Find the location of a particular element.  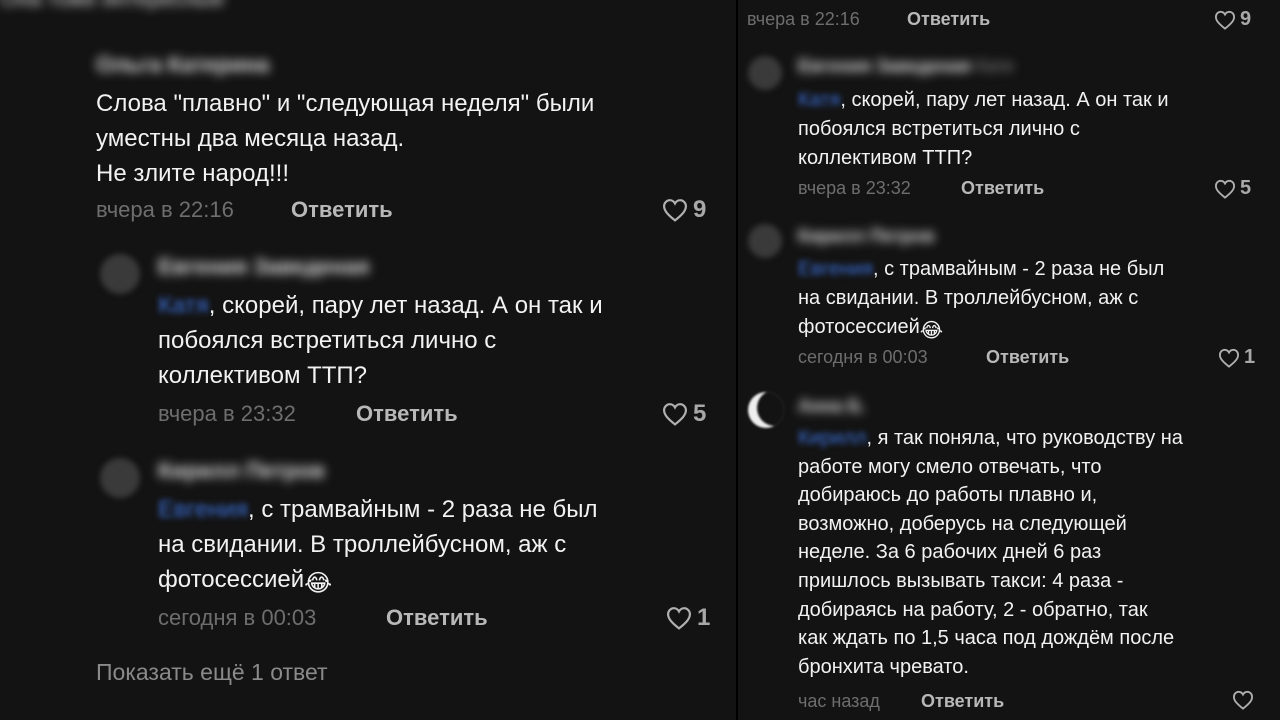

show-more-replies-link: Показать ещё 1 ответ is located at coordinates (212, 672).